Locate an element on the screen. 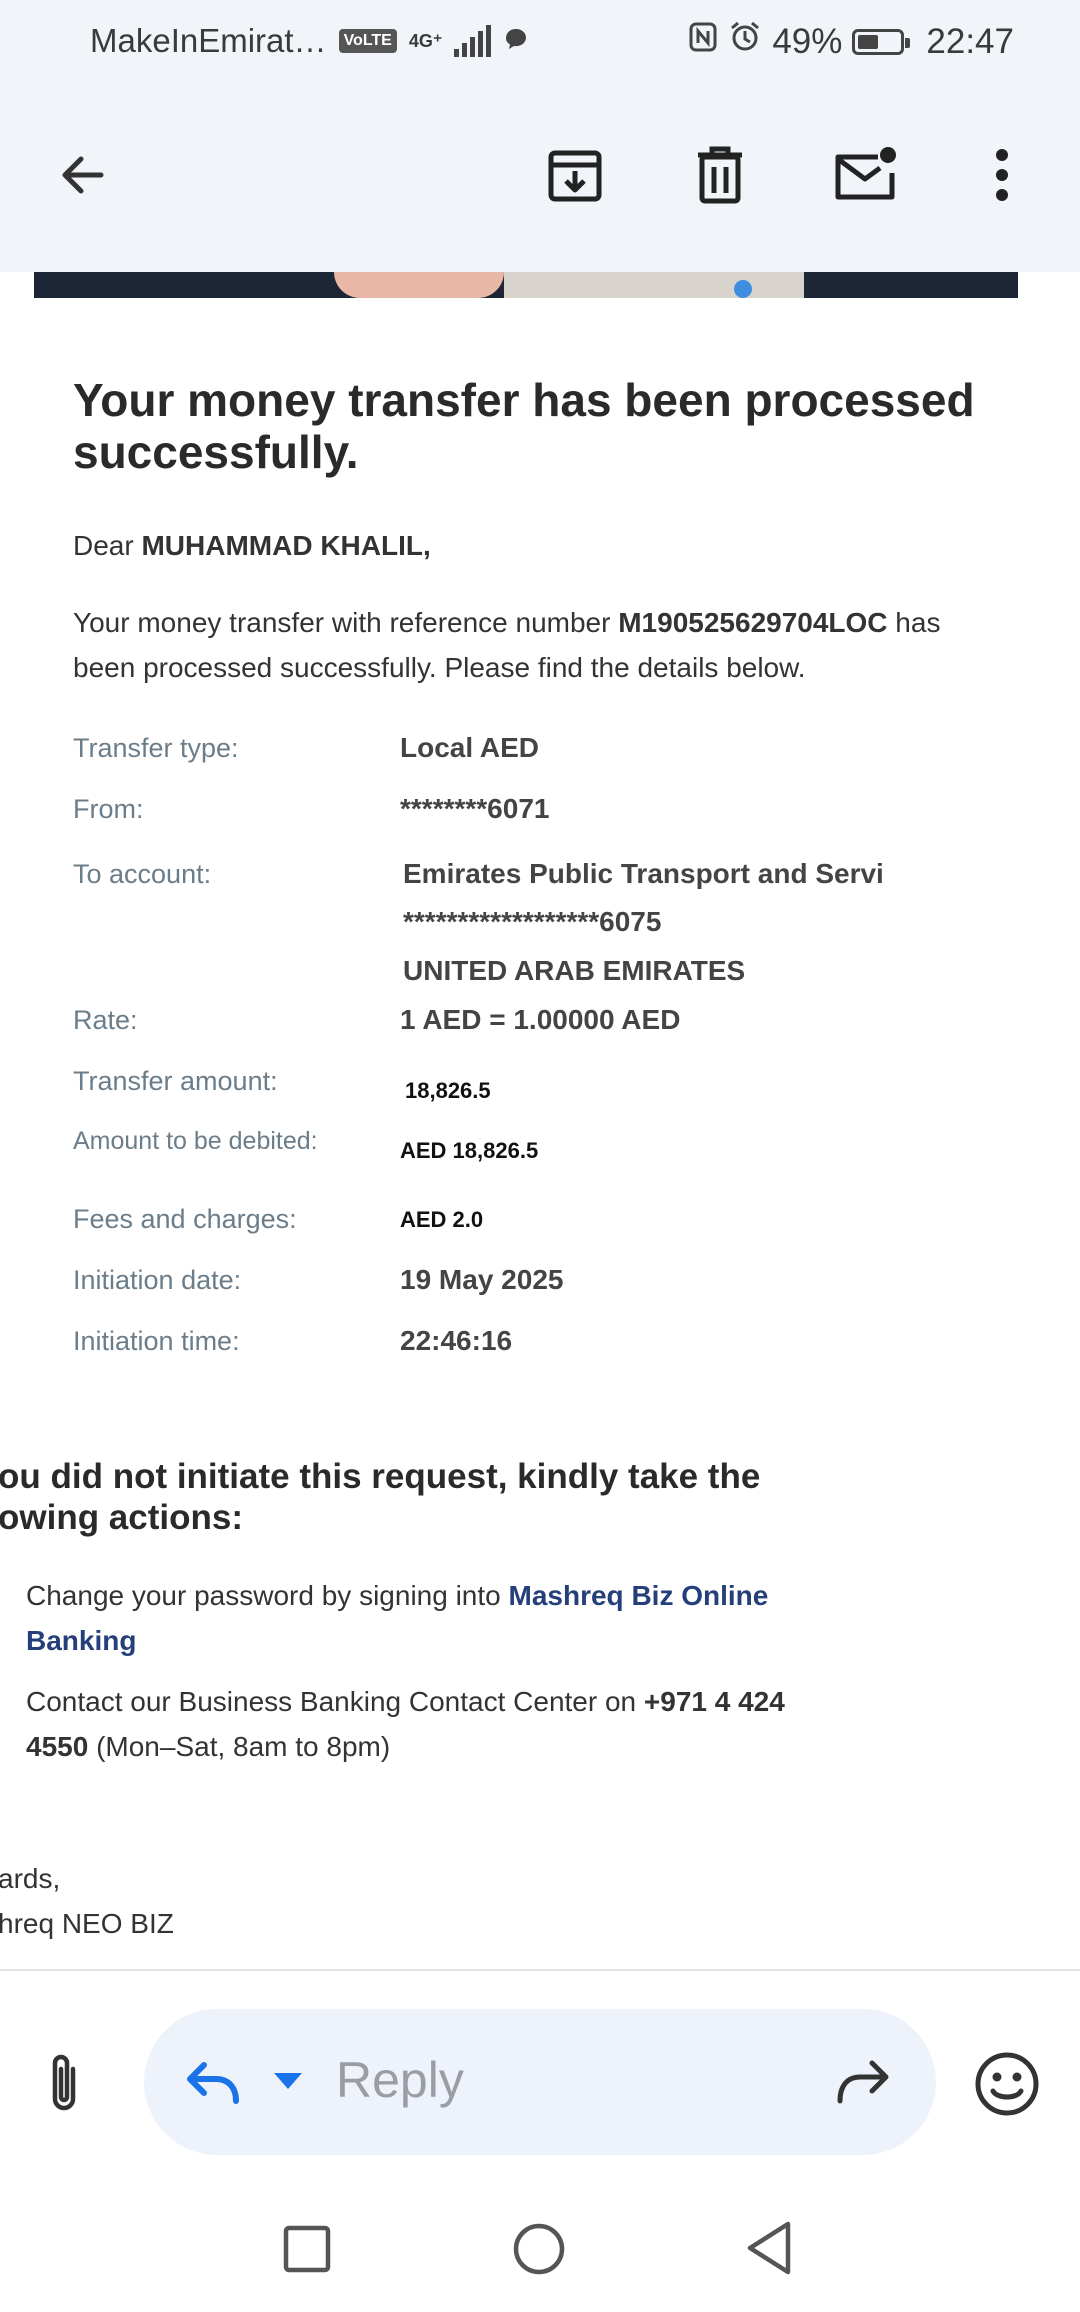  rate-label: Rate: is located at coordinates (105, 1020).